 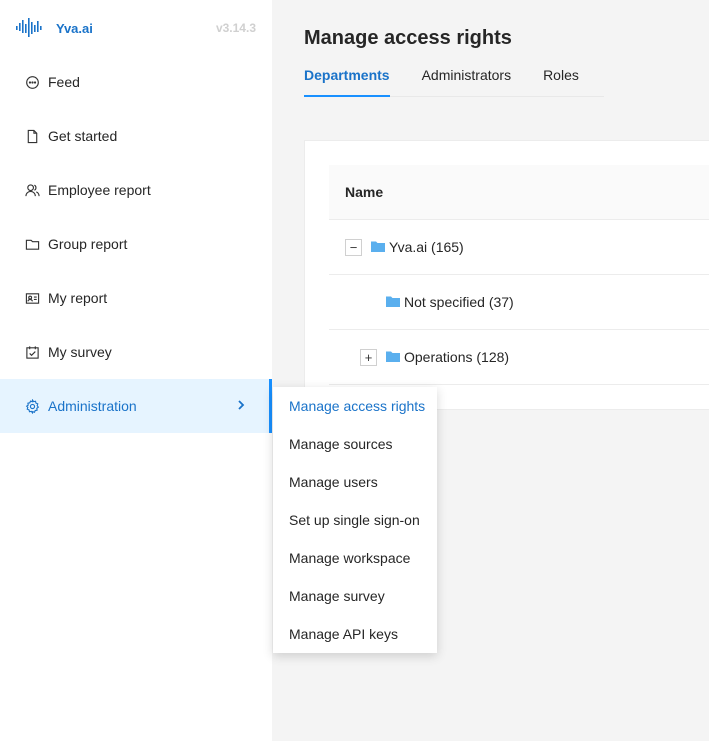 What do you see at coordinates (136, 298) in the screenshot?
I see `sidebar-item-my-report: My report` at bounding box center [136, 298].